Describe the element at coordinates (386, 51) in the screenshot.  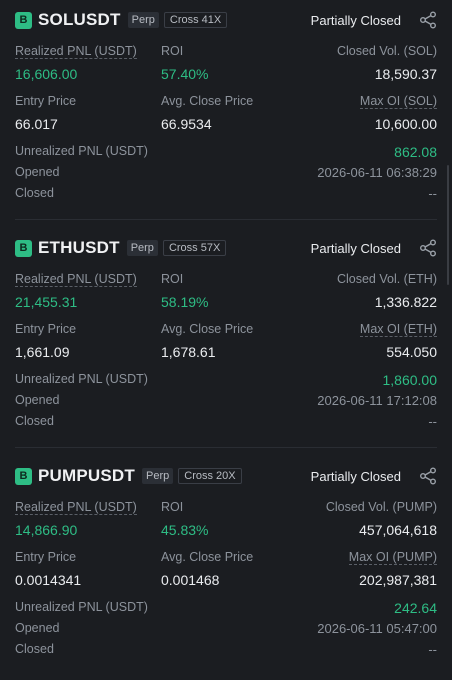
I see `closed-vol-label: Closed Vol. (SOL)` at that location.